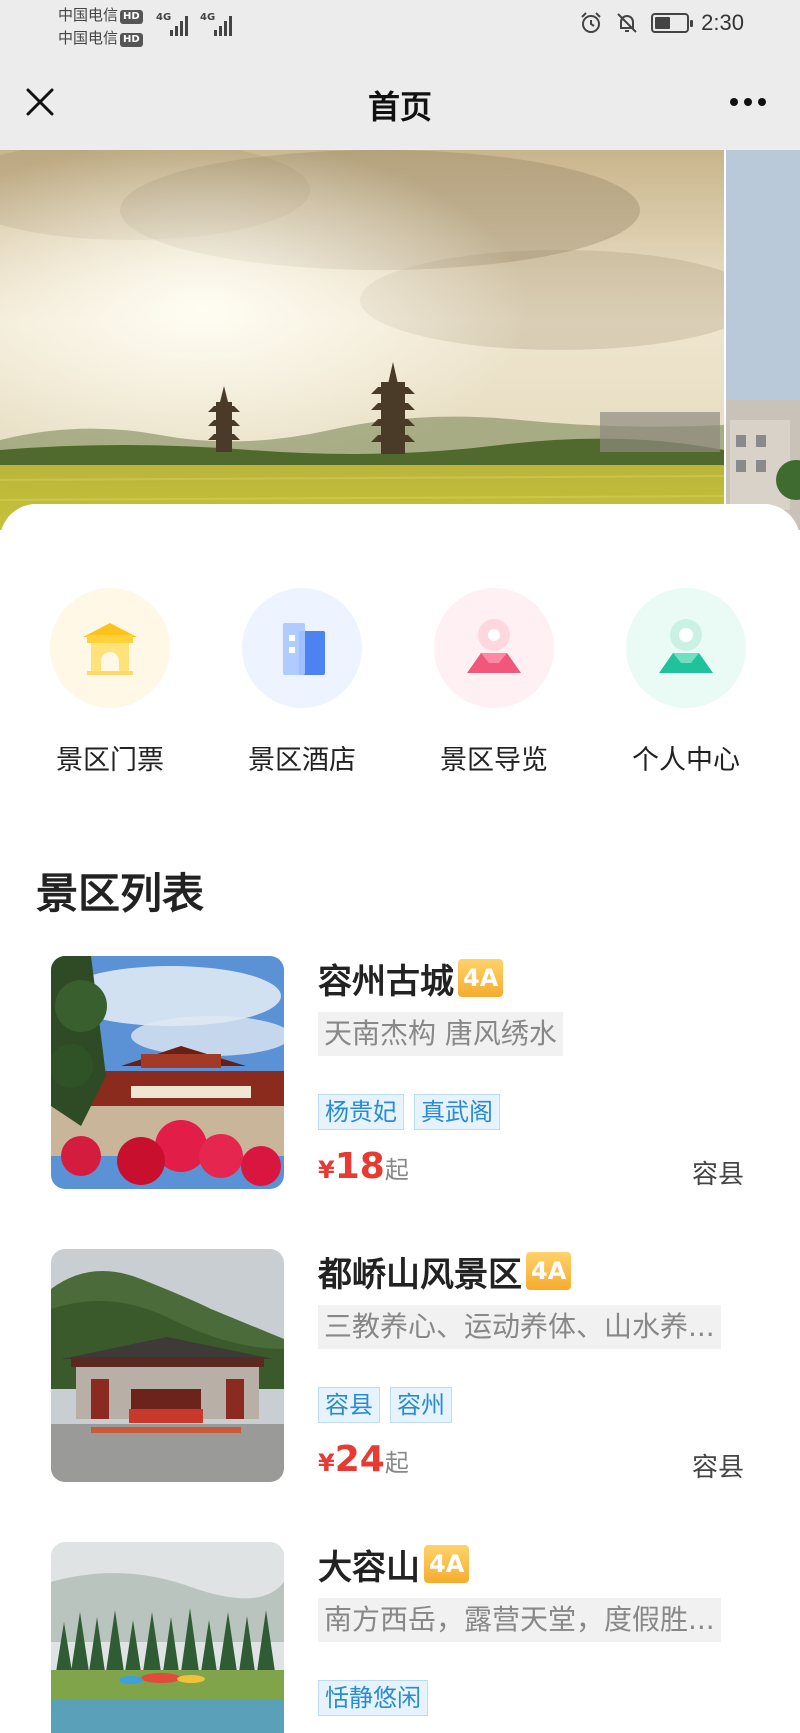  I want to click on quick-entry-hotels: 景区酒店, so click(302, 682).